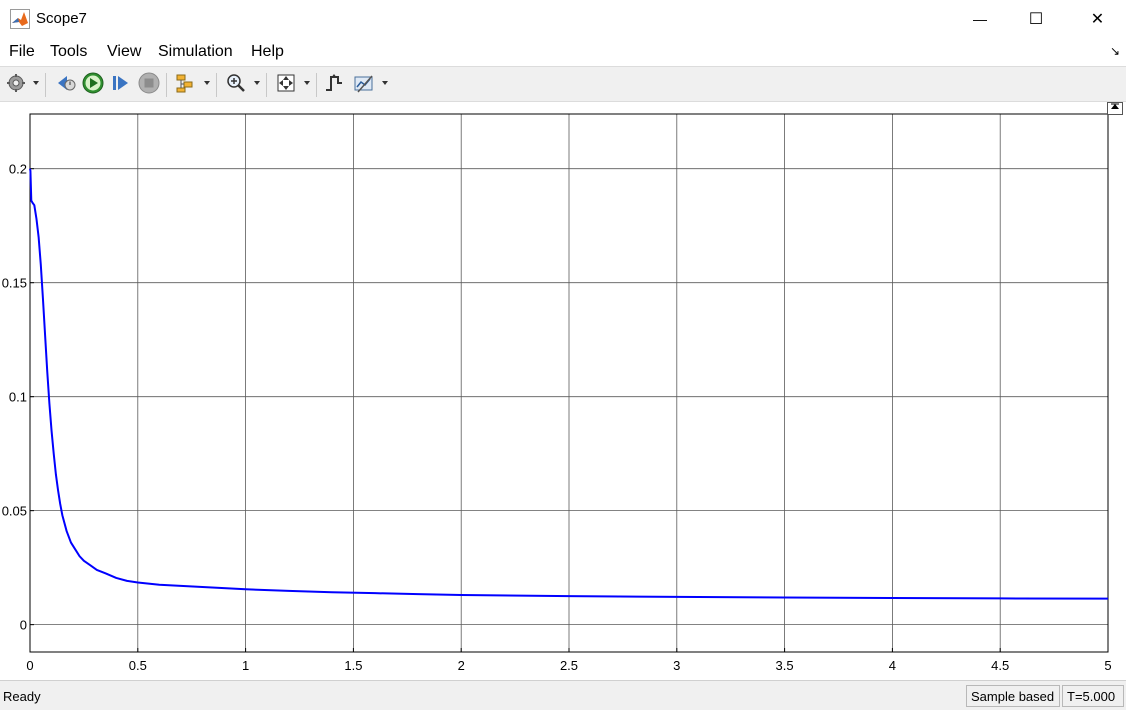  I want to click on x-tick-label: 4, so click(892, 665).